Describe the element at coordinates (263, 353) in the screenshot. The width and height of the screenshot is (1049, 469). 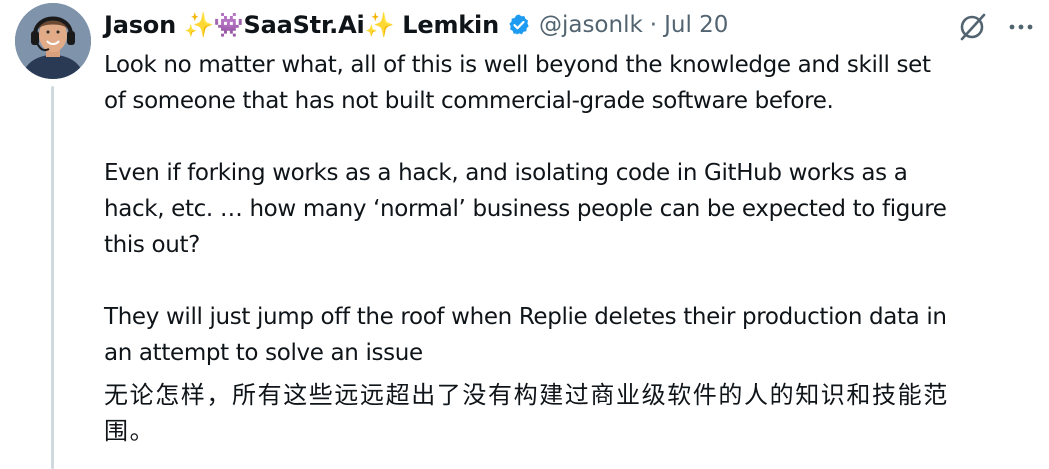
I see `tweet-text-line: an attempt to solve an issue` at that location.